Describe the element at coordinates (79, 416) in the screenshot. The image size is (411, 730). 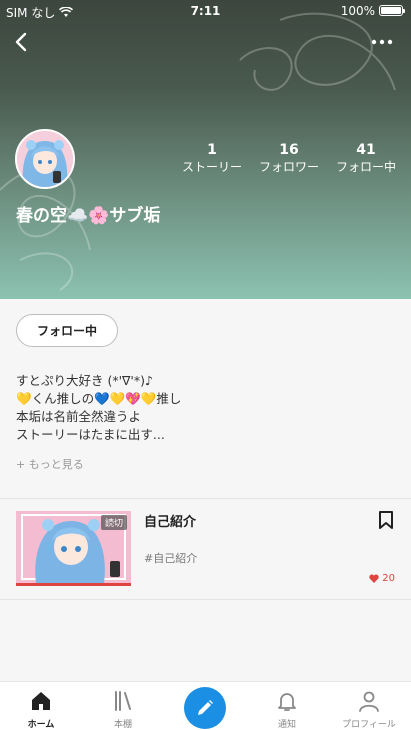
I see `bio-line: 本垢は名前全然違うよ` at that location.